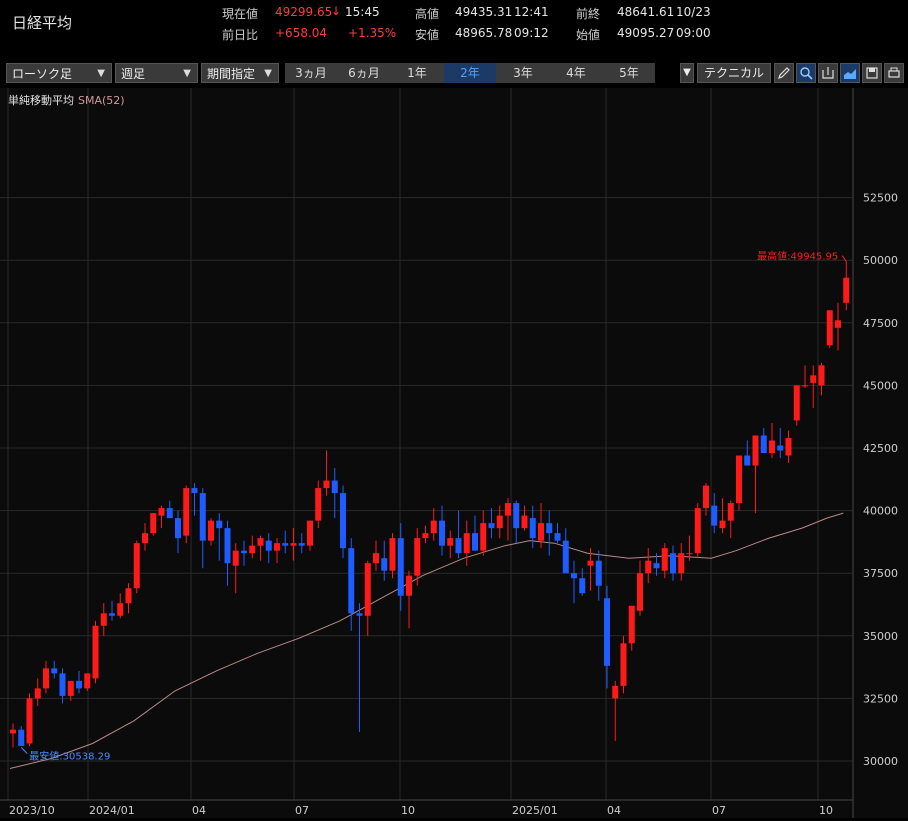 The image size is (908, 821). What do you see at coordinates (880, 323) in the screenshot?
I see `y-tick-label: 47500` at bounding box center [880, 323].